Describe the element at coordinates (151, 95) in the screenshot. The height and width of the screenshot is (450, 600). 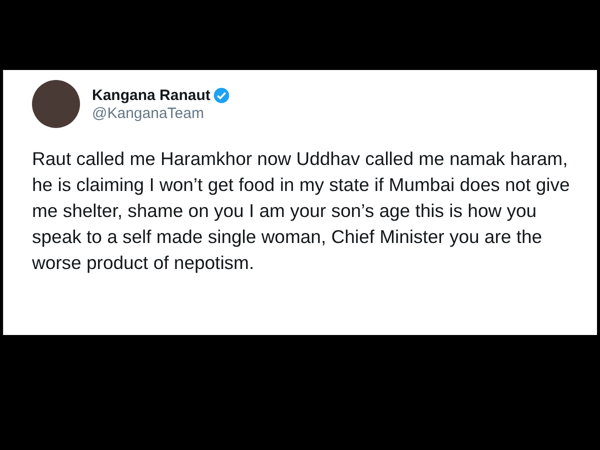
I see `author-name: Kangana Ranaut` at that location.